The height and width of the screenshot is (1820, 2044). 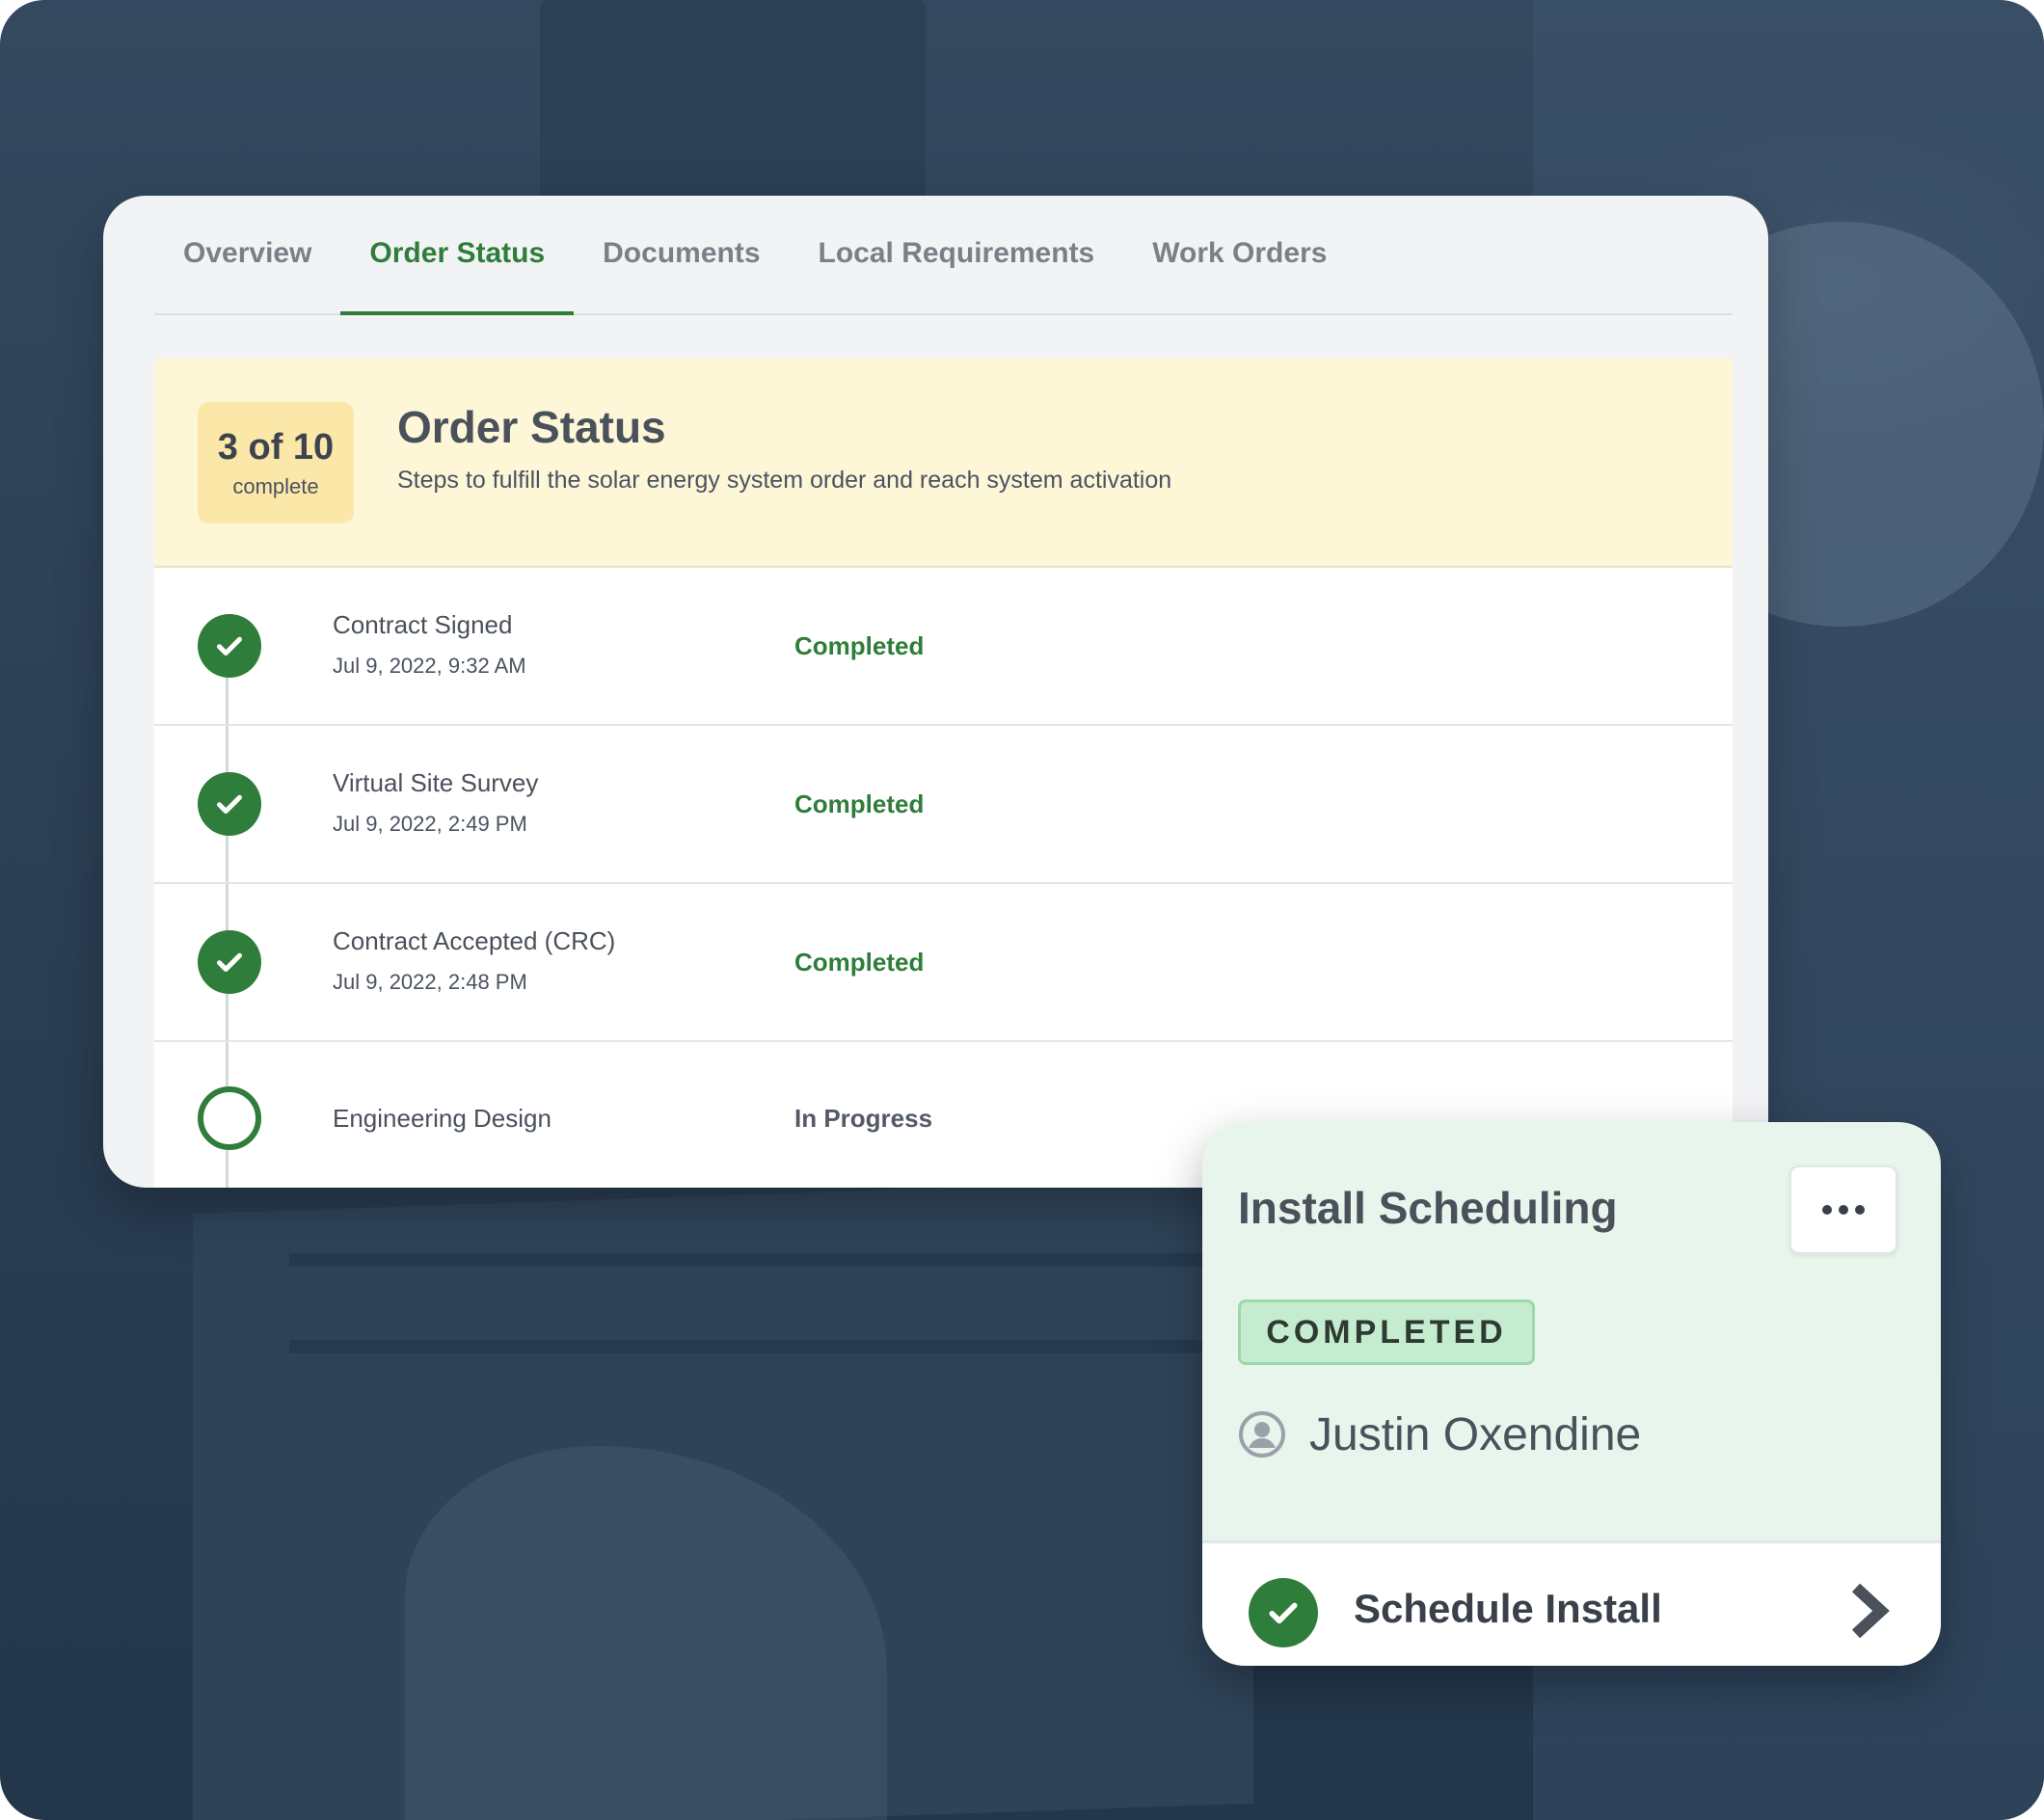 I want to click on background-electrical-box, so click(x=733, y=101).